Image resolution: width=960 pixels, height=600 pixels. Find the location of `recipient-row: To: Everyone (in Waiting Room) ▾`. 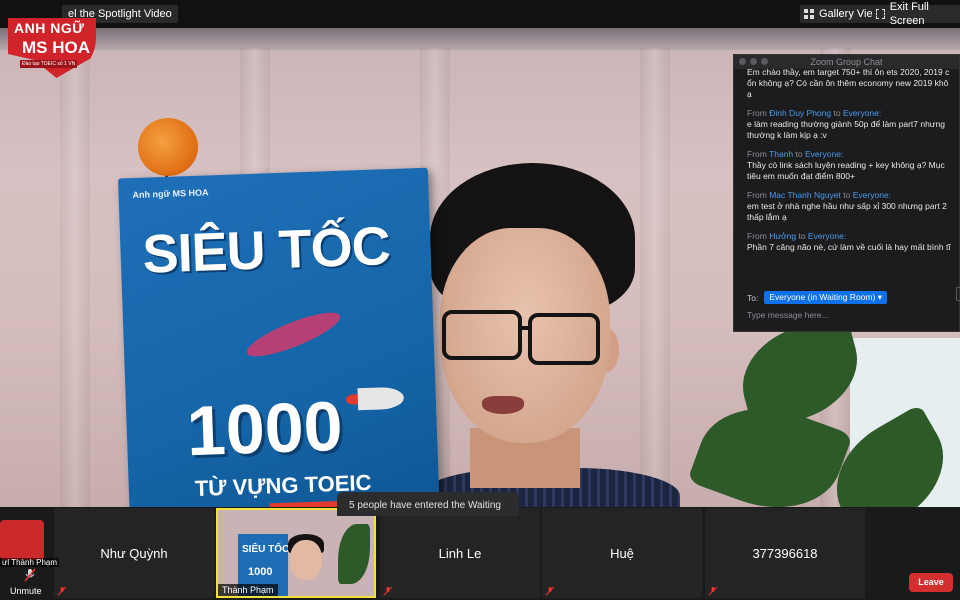

recipient-row: To: Everyone (in Waiting Room) ▾ is located at coordinates (817, 297).